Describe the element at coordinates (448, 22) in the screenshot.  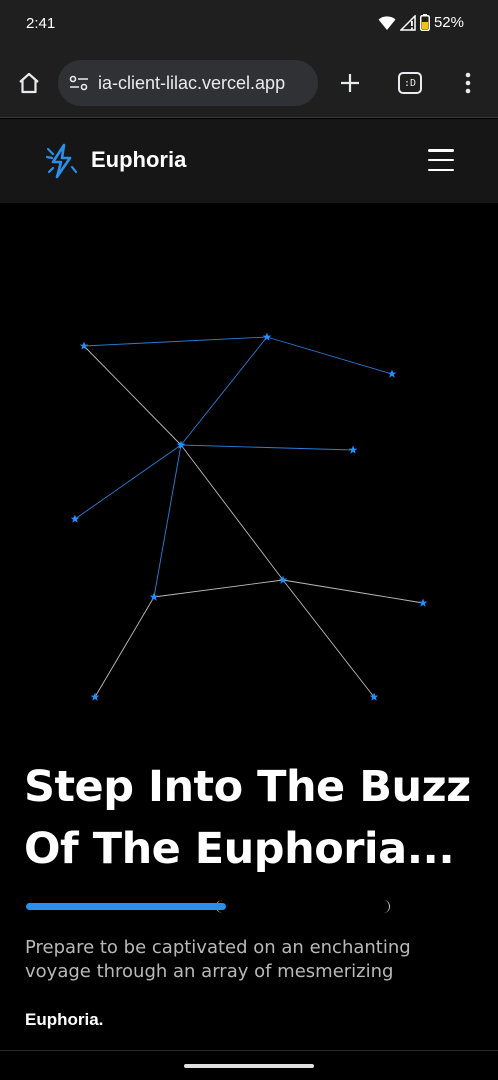
I see `battery-percent: 52%` at that location.